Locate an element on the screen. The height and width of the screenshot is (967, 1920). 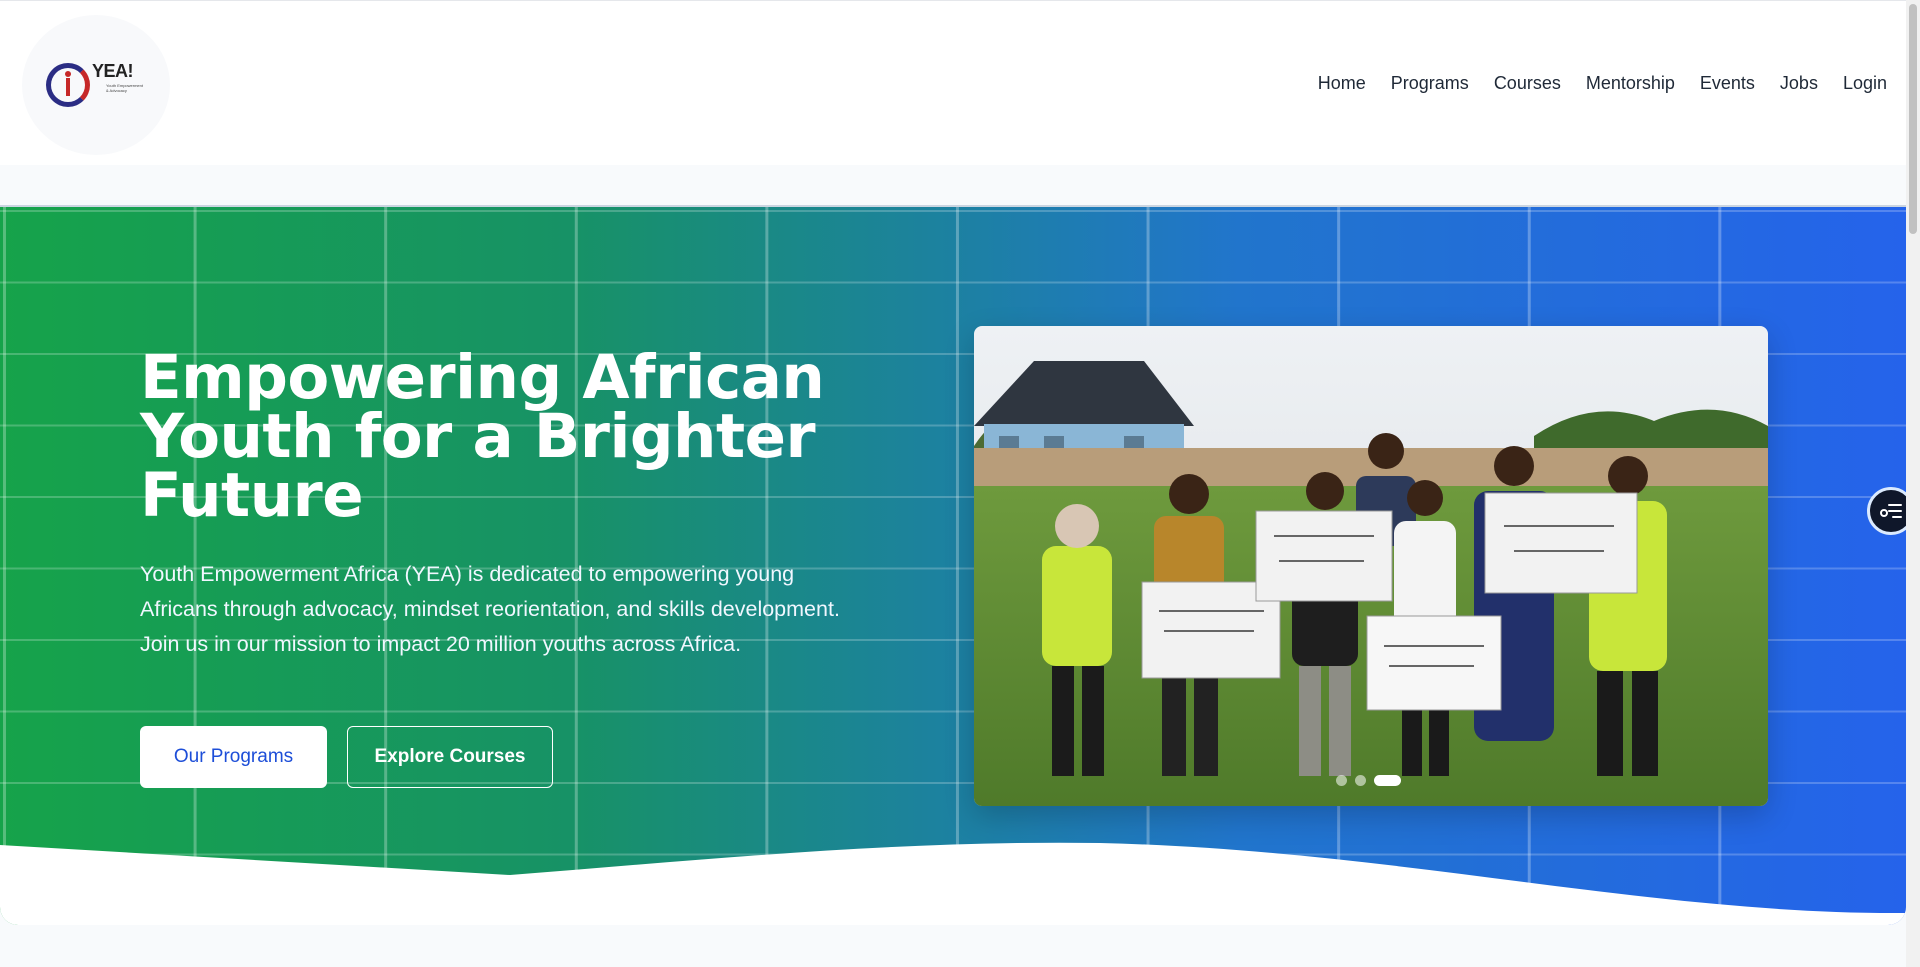
logo-text: YEA! is located at coordinates (113, 71).